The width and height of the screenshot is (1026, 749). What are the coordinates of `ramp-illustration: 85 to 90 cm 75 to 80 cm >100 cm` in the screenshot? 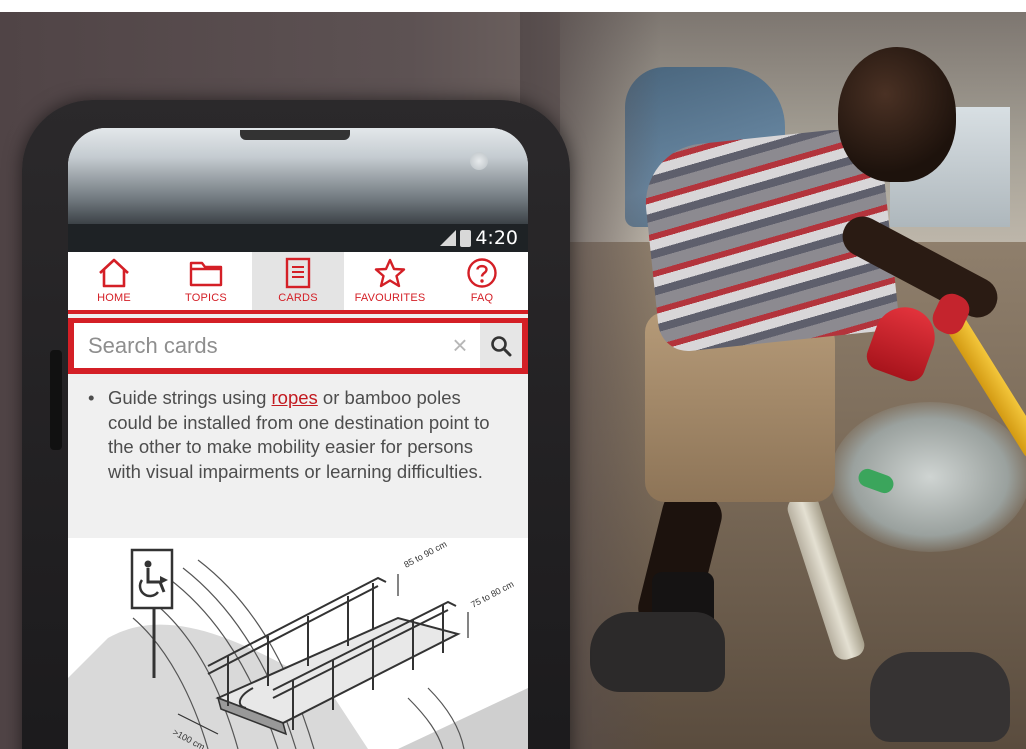 It's located at (298, 643).